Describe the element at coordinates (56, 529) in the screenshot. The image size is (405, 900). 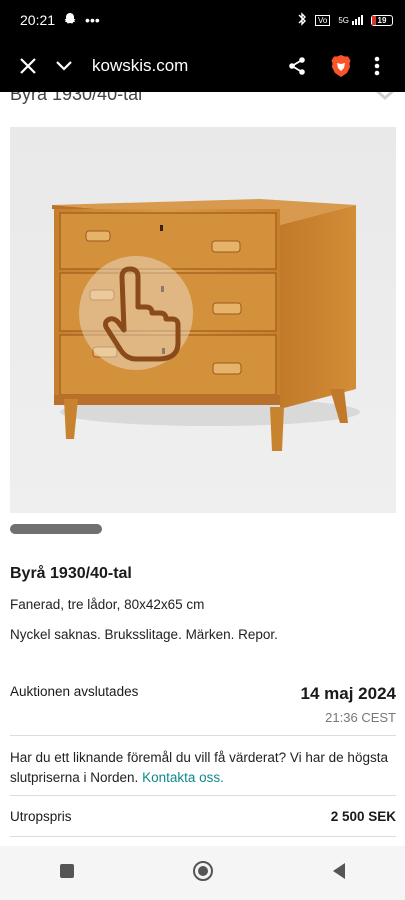
I see `carousel-scroll-indicator` at that location.